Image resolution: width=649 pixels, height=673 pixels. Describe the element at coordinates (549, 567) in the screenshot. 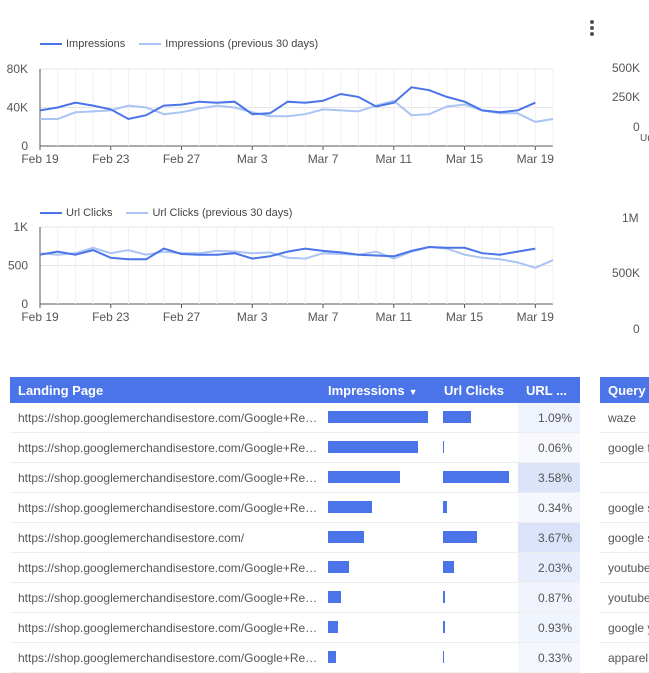

I see `url-ctr-cell: 2.03%` at that location.